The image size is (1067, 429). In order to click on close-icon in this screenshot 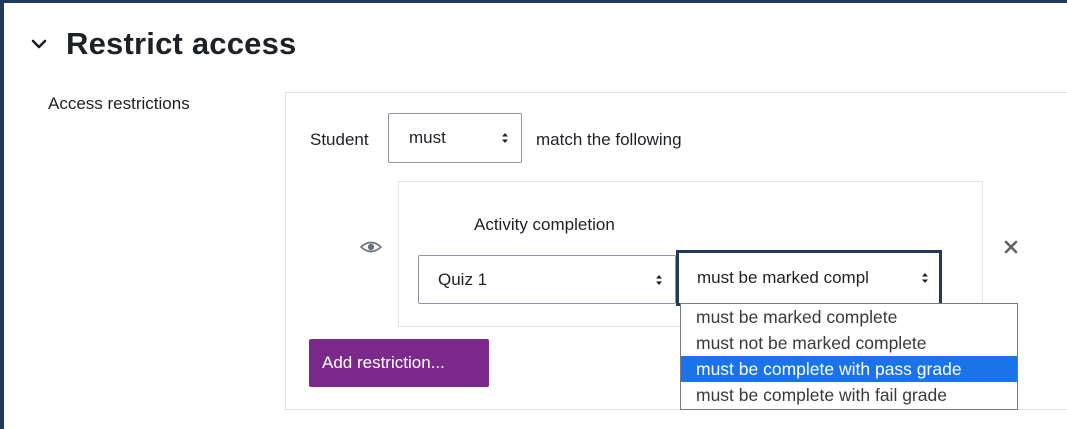, I will do `click(1011, 247)`.